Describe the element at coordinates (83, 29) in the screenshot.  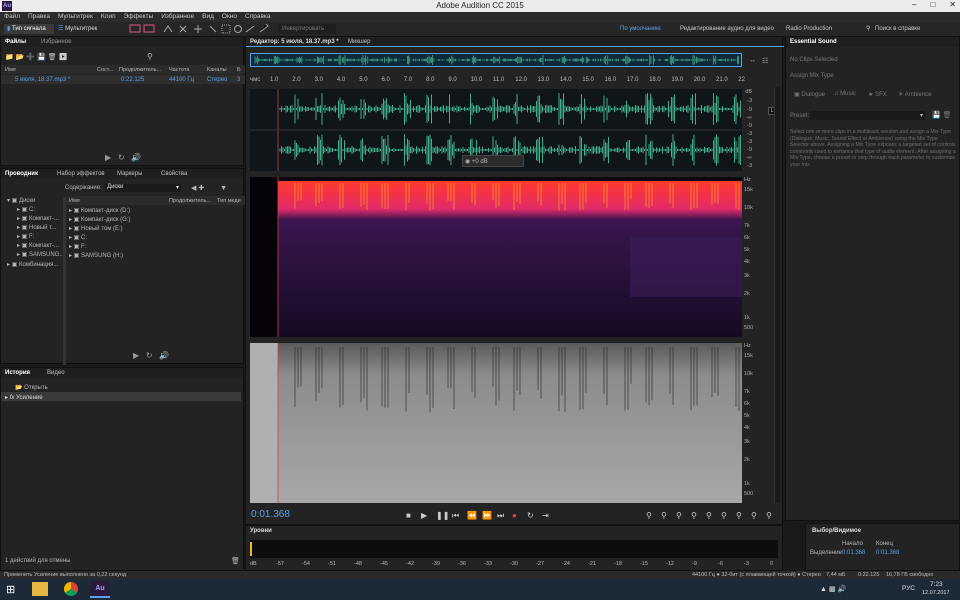
I see `multitrack-view-button: ☰ Мультитрек` at that location.